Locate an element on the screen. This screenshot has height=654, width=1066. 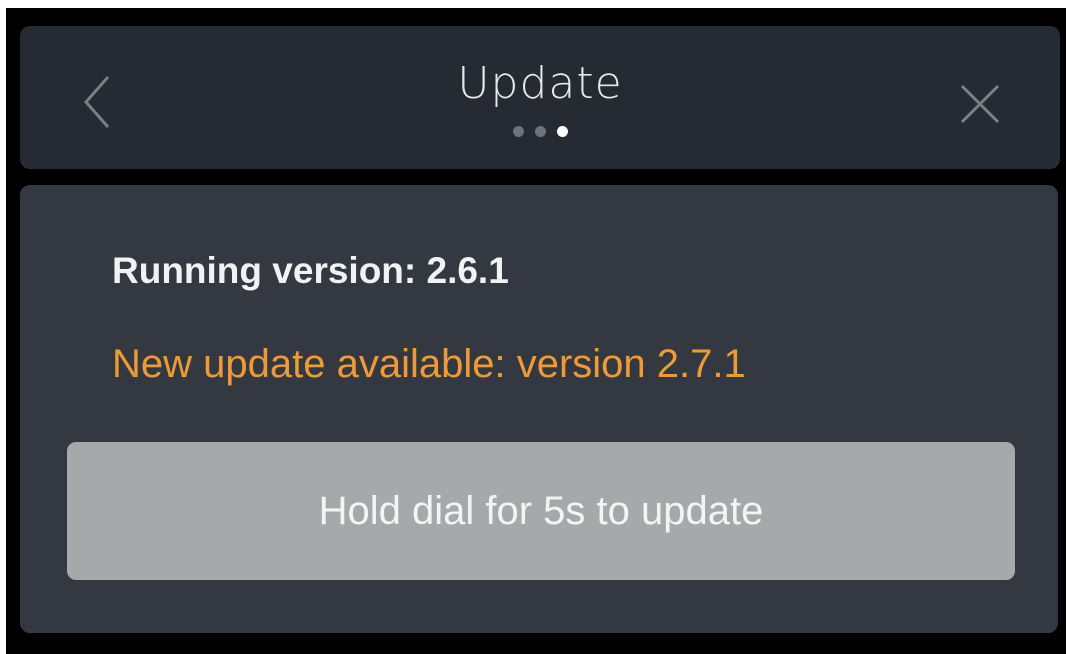
running-version-text: Running version: 2.6.1 is located at coordinates (310, 270).